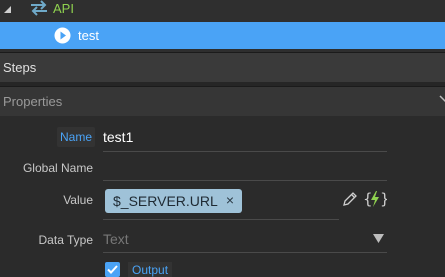  What do you see at coordinates (222, 67) in the screenshot?
I see `steps-section-header: Steps` at bounding box center [222, 67].